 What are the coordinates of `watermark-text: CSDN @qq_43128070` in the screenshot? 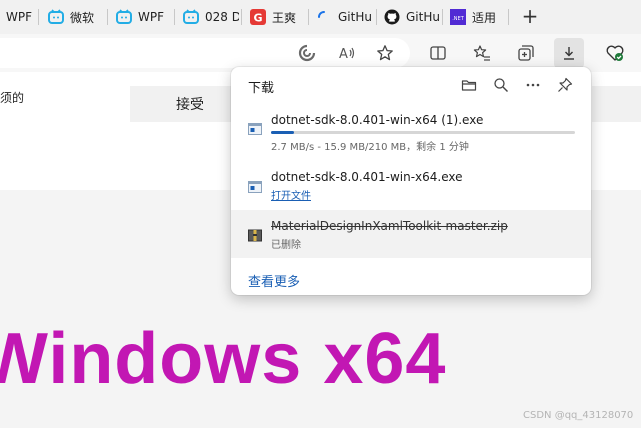 It's located at (578, 415).